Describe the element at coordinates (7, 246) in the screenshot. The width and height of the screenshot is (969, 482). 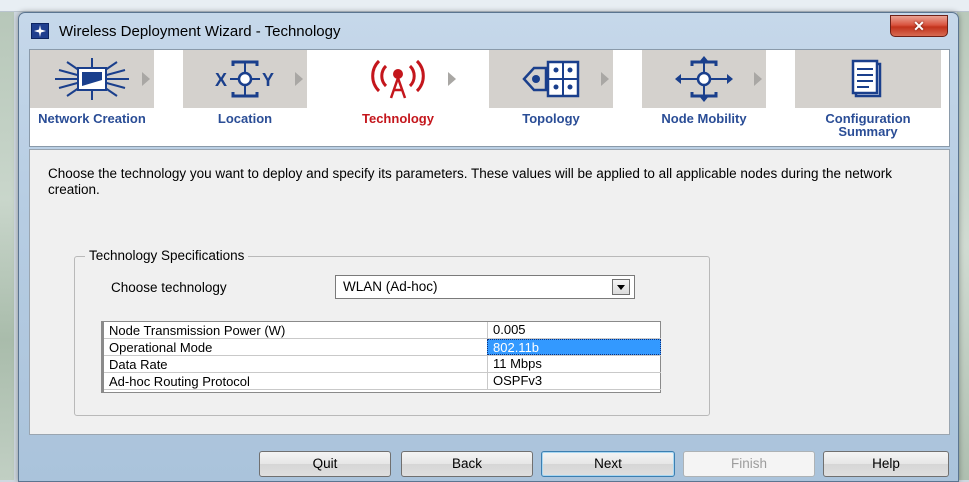
I see `background-map-left` at that location.